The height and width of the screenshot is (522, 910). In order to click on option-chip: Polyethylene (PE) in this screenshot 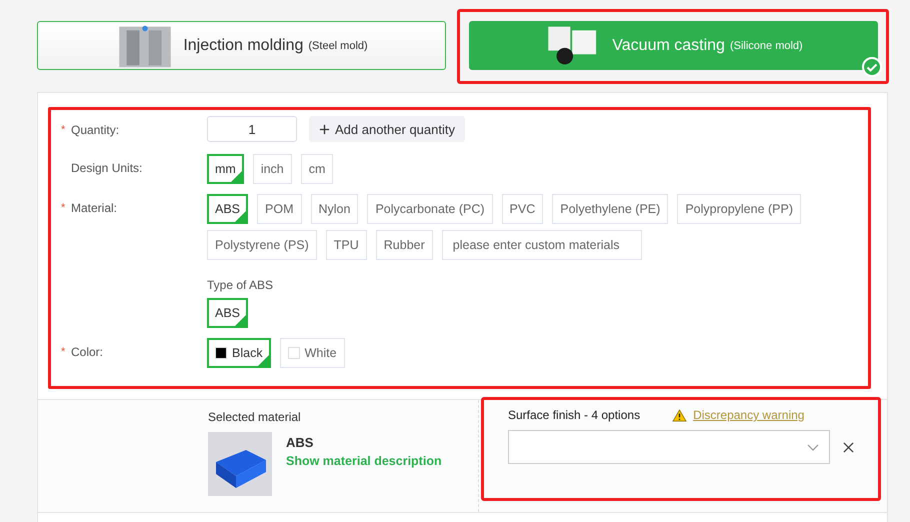, I will do `click(610, 209)`.